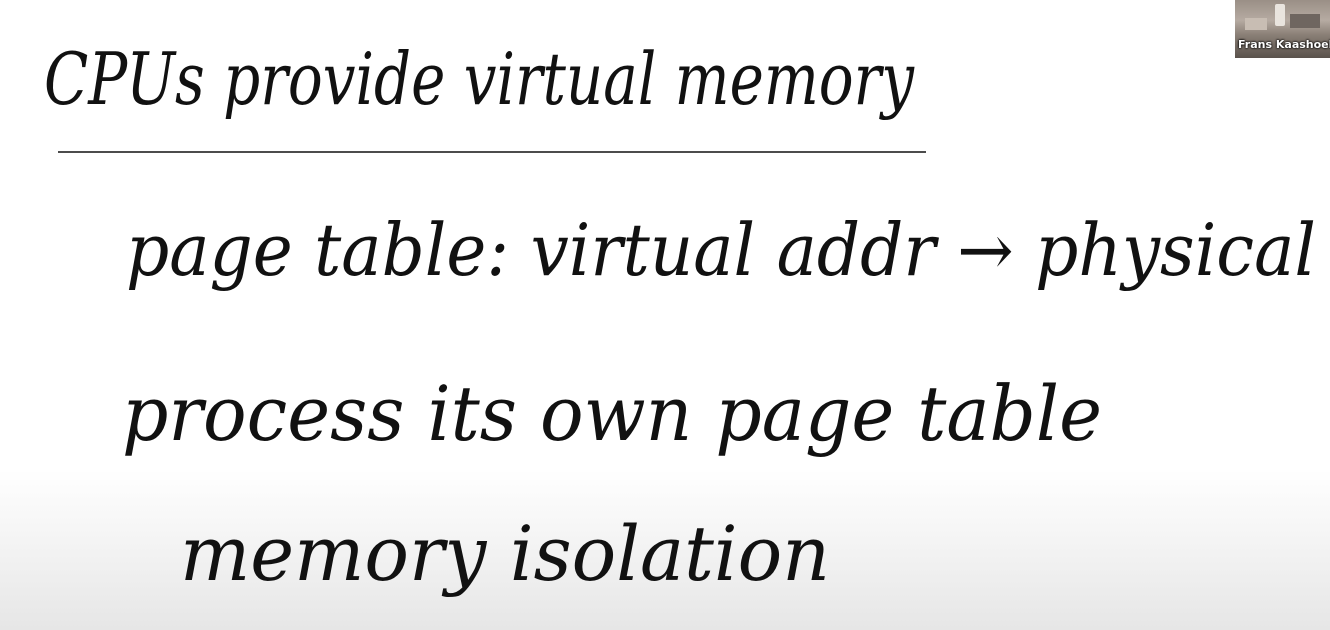 The image size is (1330, 630). Describe the element at coordinates (1284, 44) in the screenshot. I see `participant-name-label: Frans Kaashoek` at that location.